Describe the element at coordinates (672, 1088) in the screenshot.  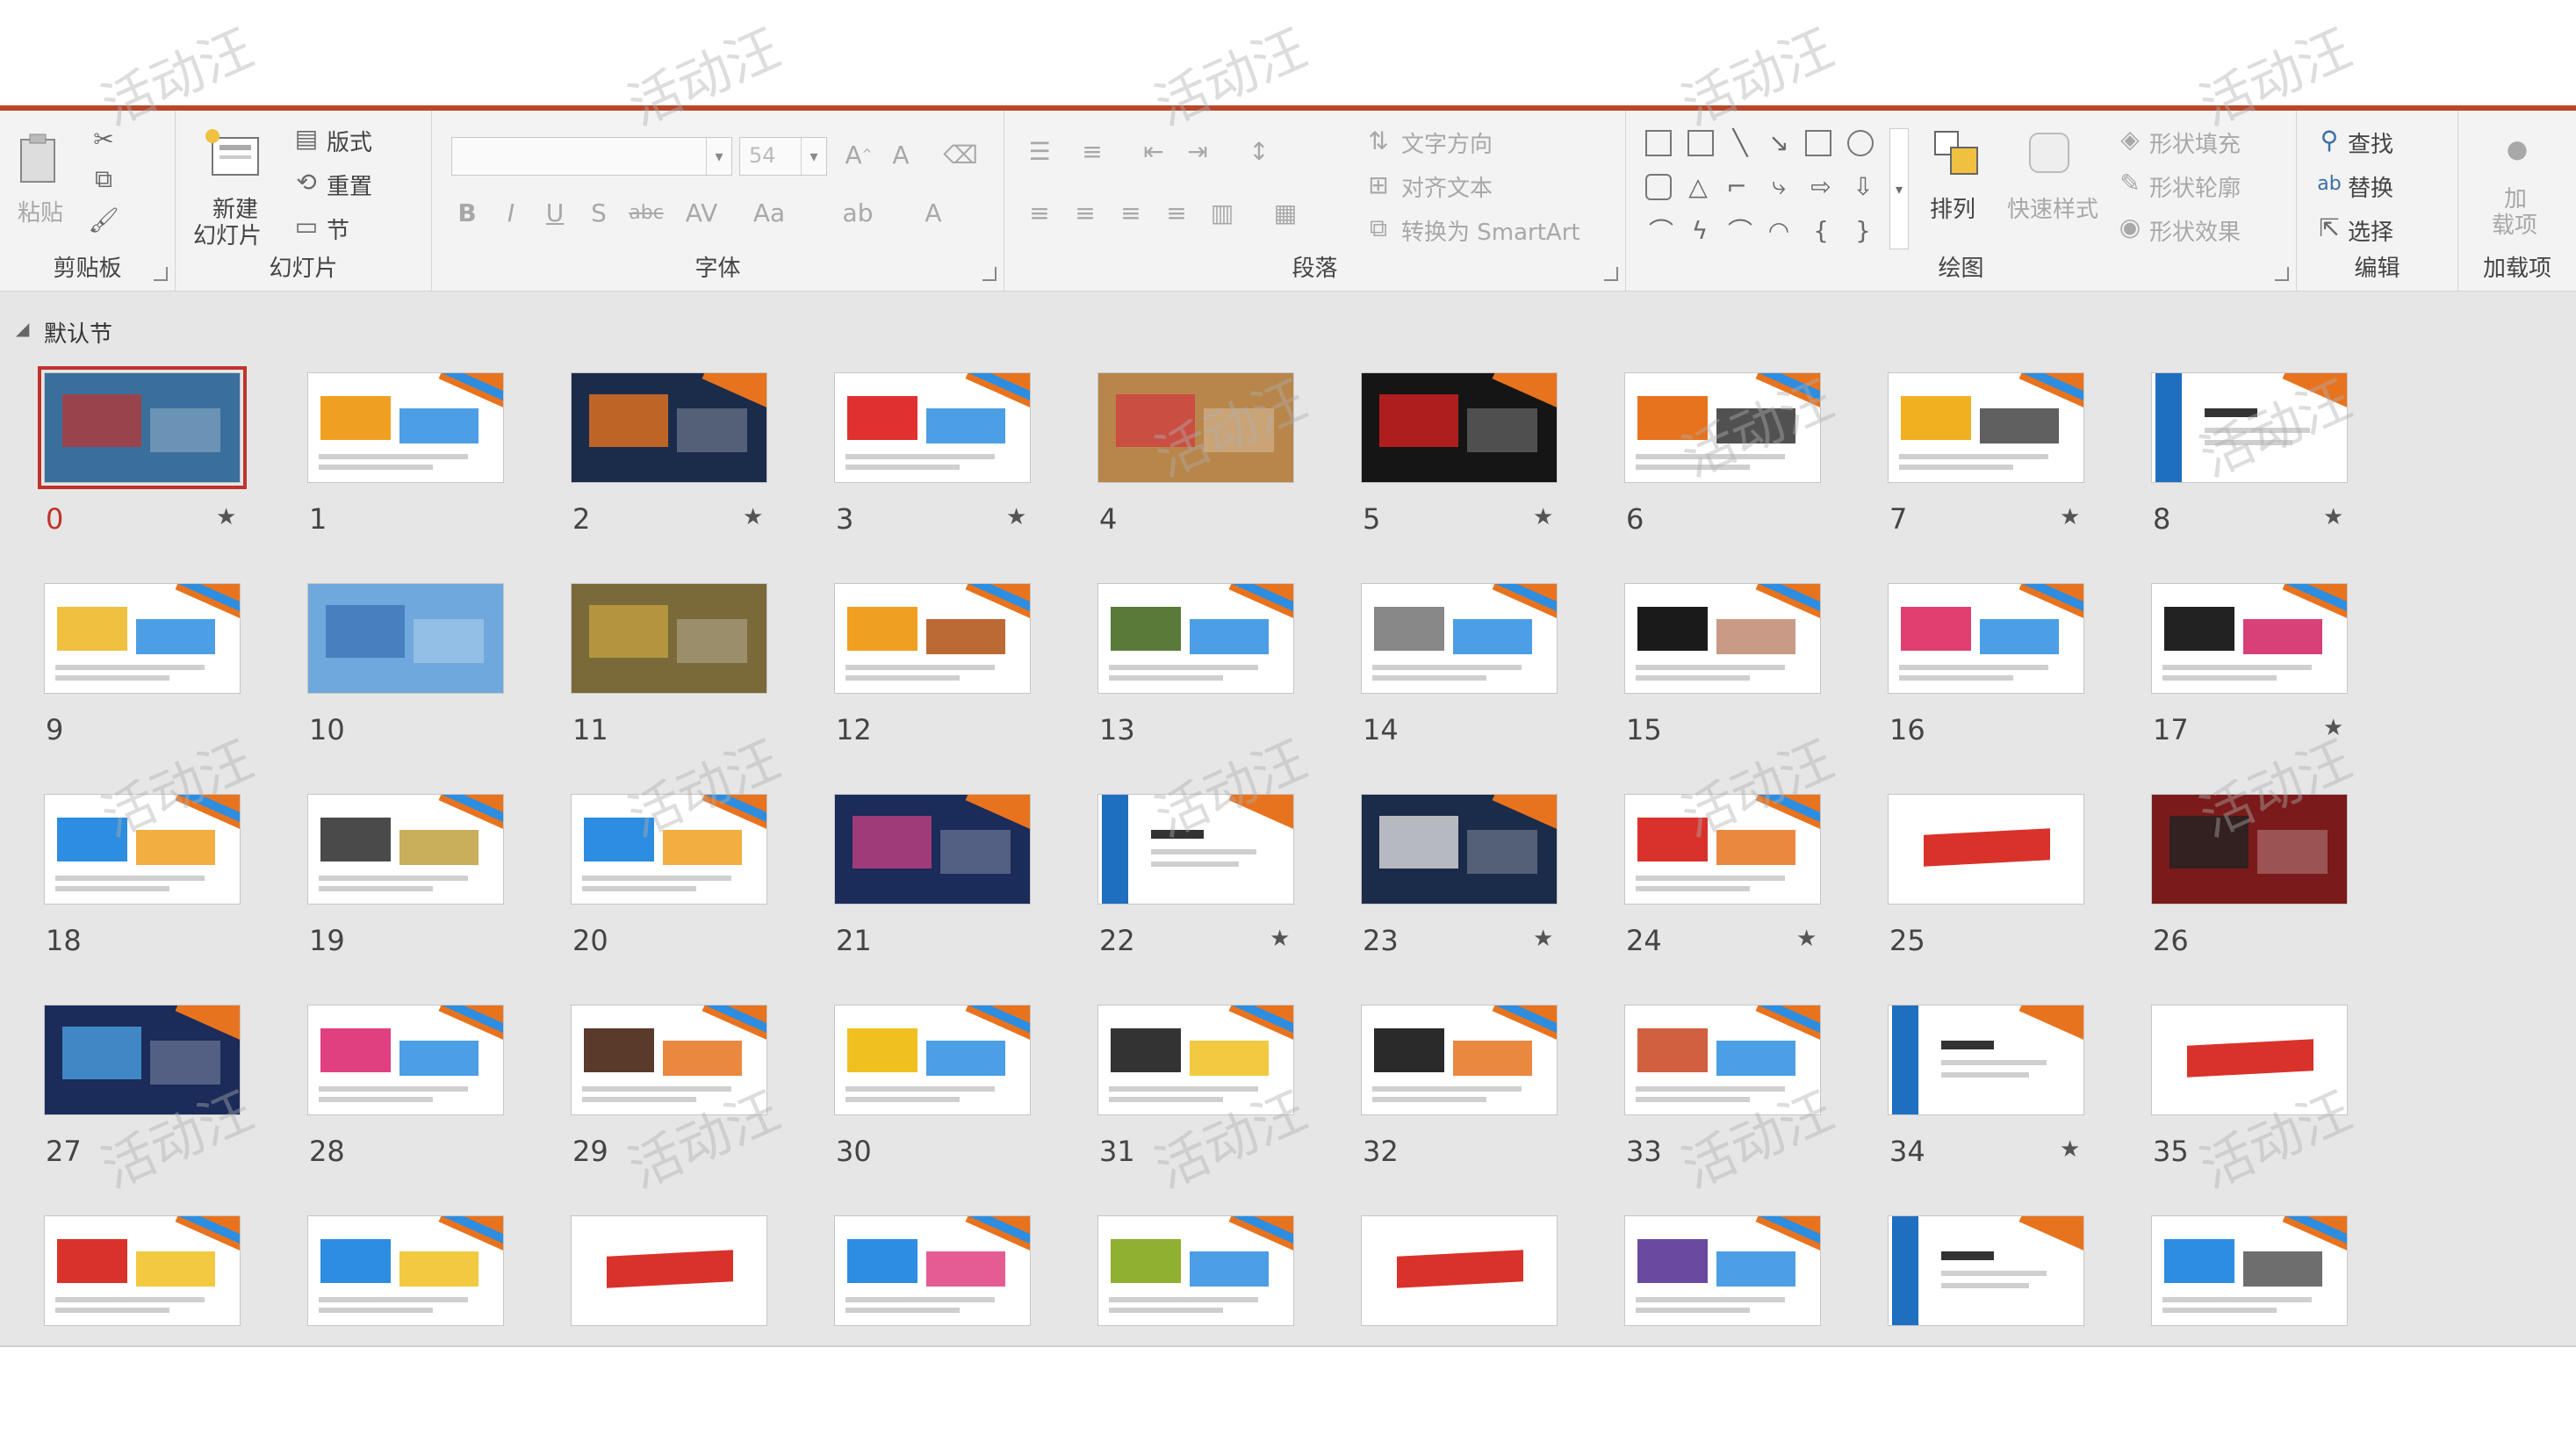
I see `slide-thumbnail-item: 29` at that location.